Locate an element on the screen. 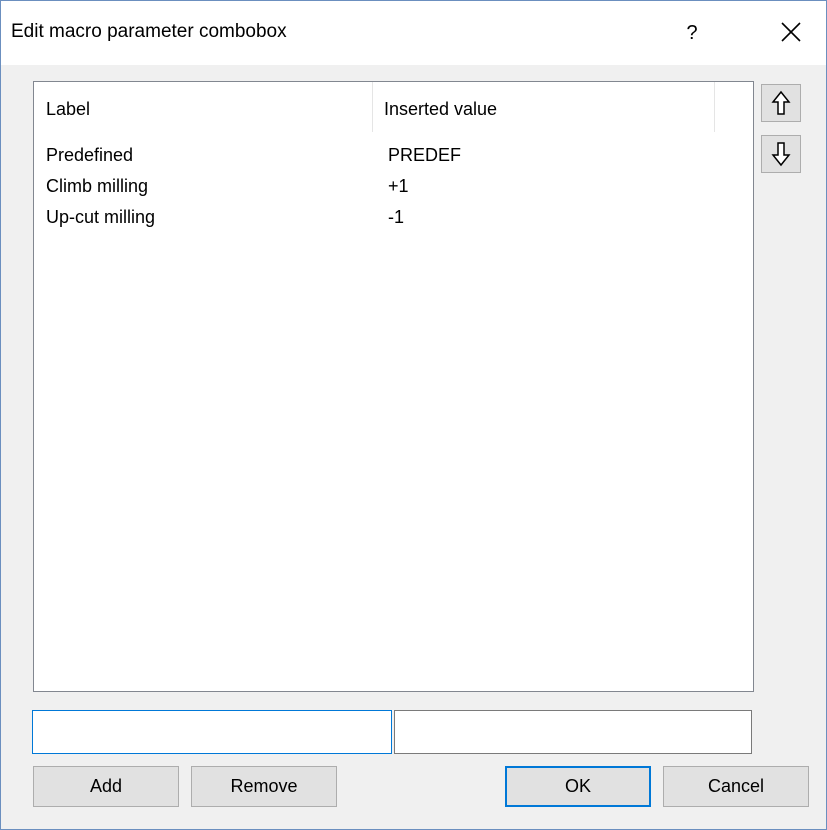  close-icon is located at coordinates (791, 32).